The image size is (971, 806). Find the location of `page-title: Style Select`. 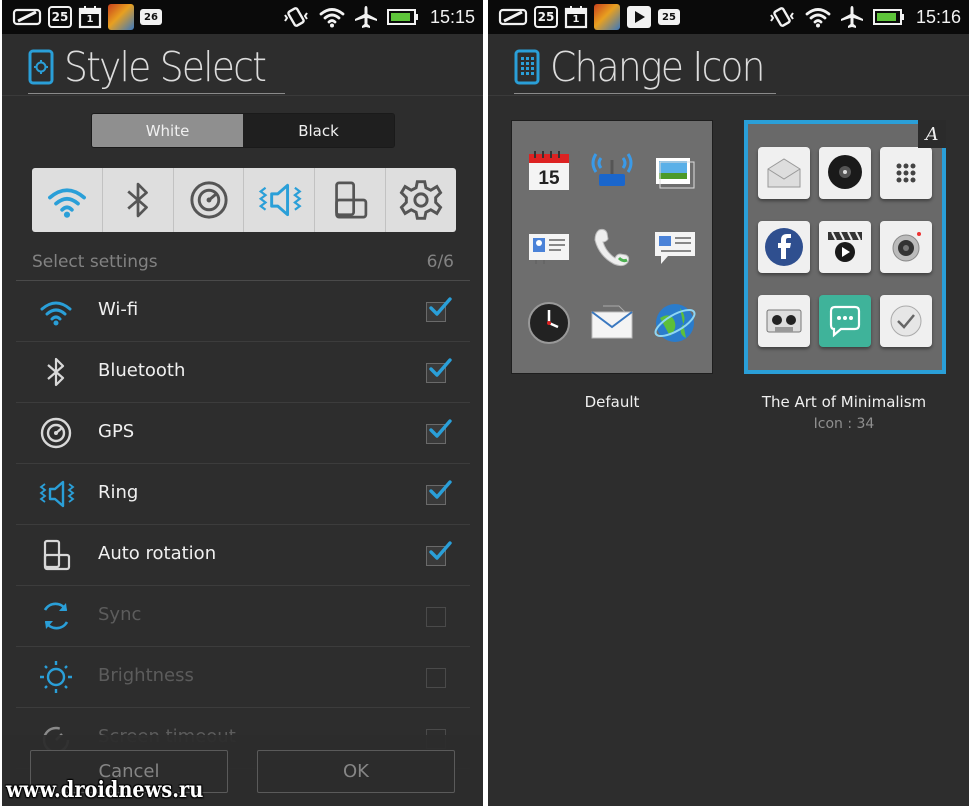

page-title: Style Select is located at coordinates (165, 67).